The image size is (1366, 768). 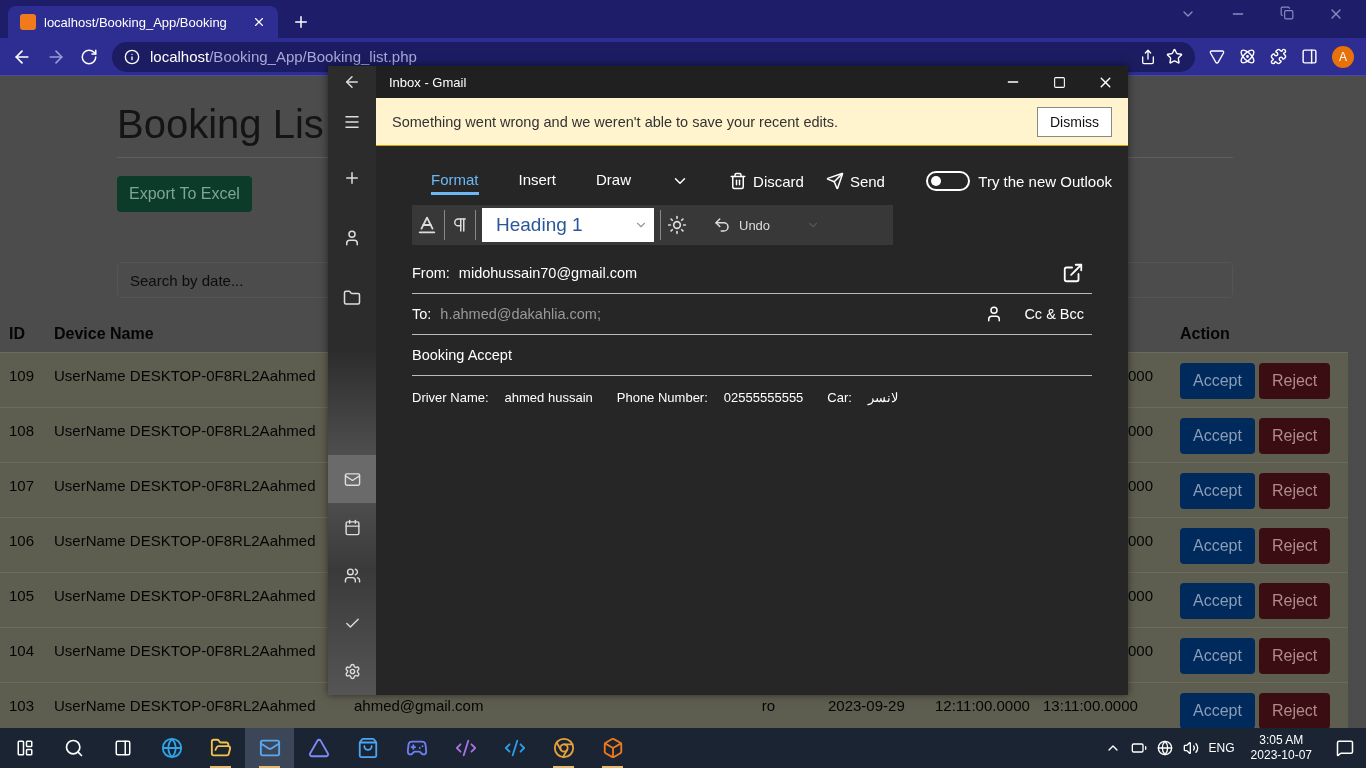 I want to click on volume-icon, so click(x=1190, y=748).